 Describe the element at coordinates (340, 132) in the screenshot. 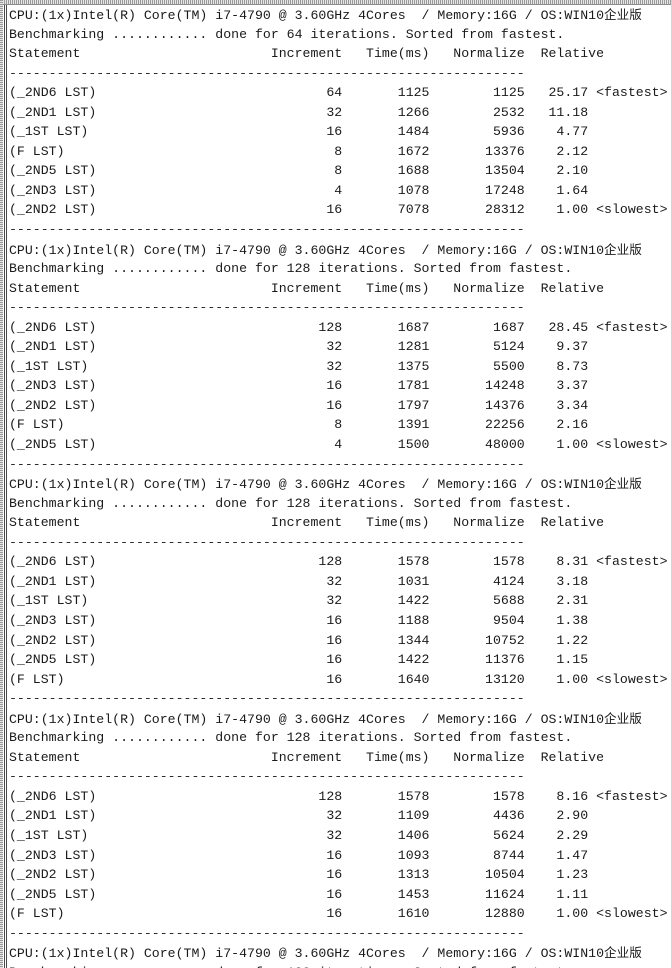

I see `table-row: (_1ST LST) 16 1484 5936 4.77` at that location.